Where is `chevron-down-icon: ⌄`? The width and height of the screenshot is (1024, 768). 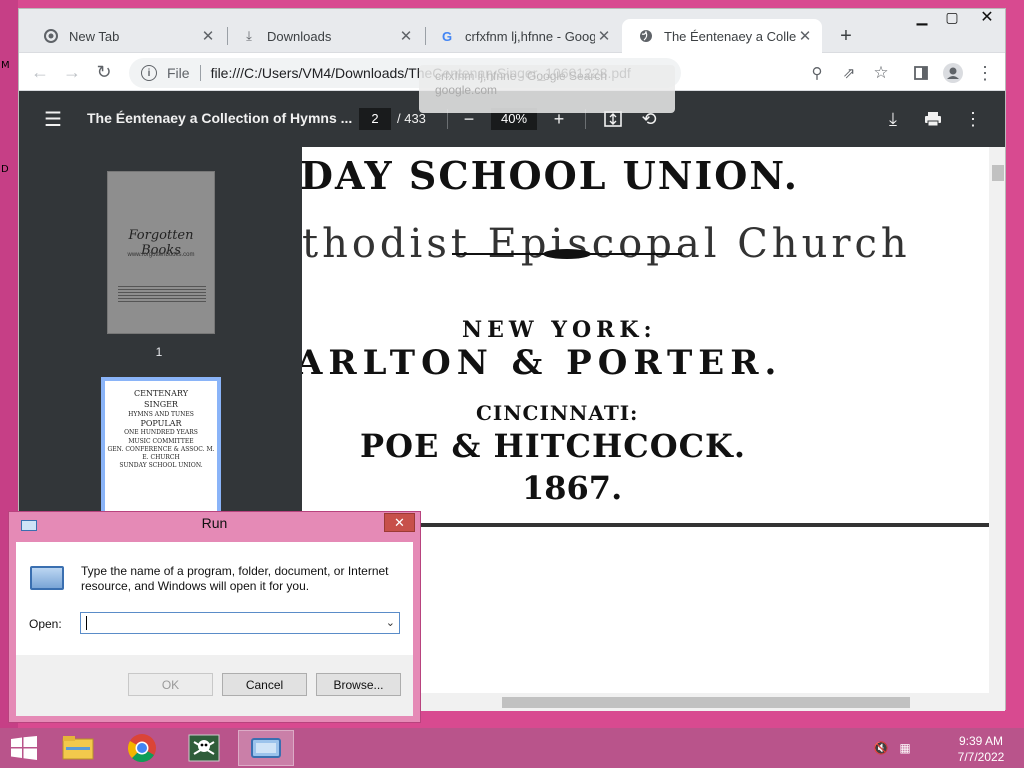
chevron-down-icon: ⌄ is located at coordinates (390, 622).